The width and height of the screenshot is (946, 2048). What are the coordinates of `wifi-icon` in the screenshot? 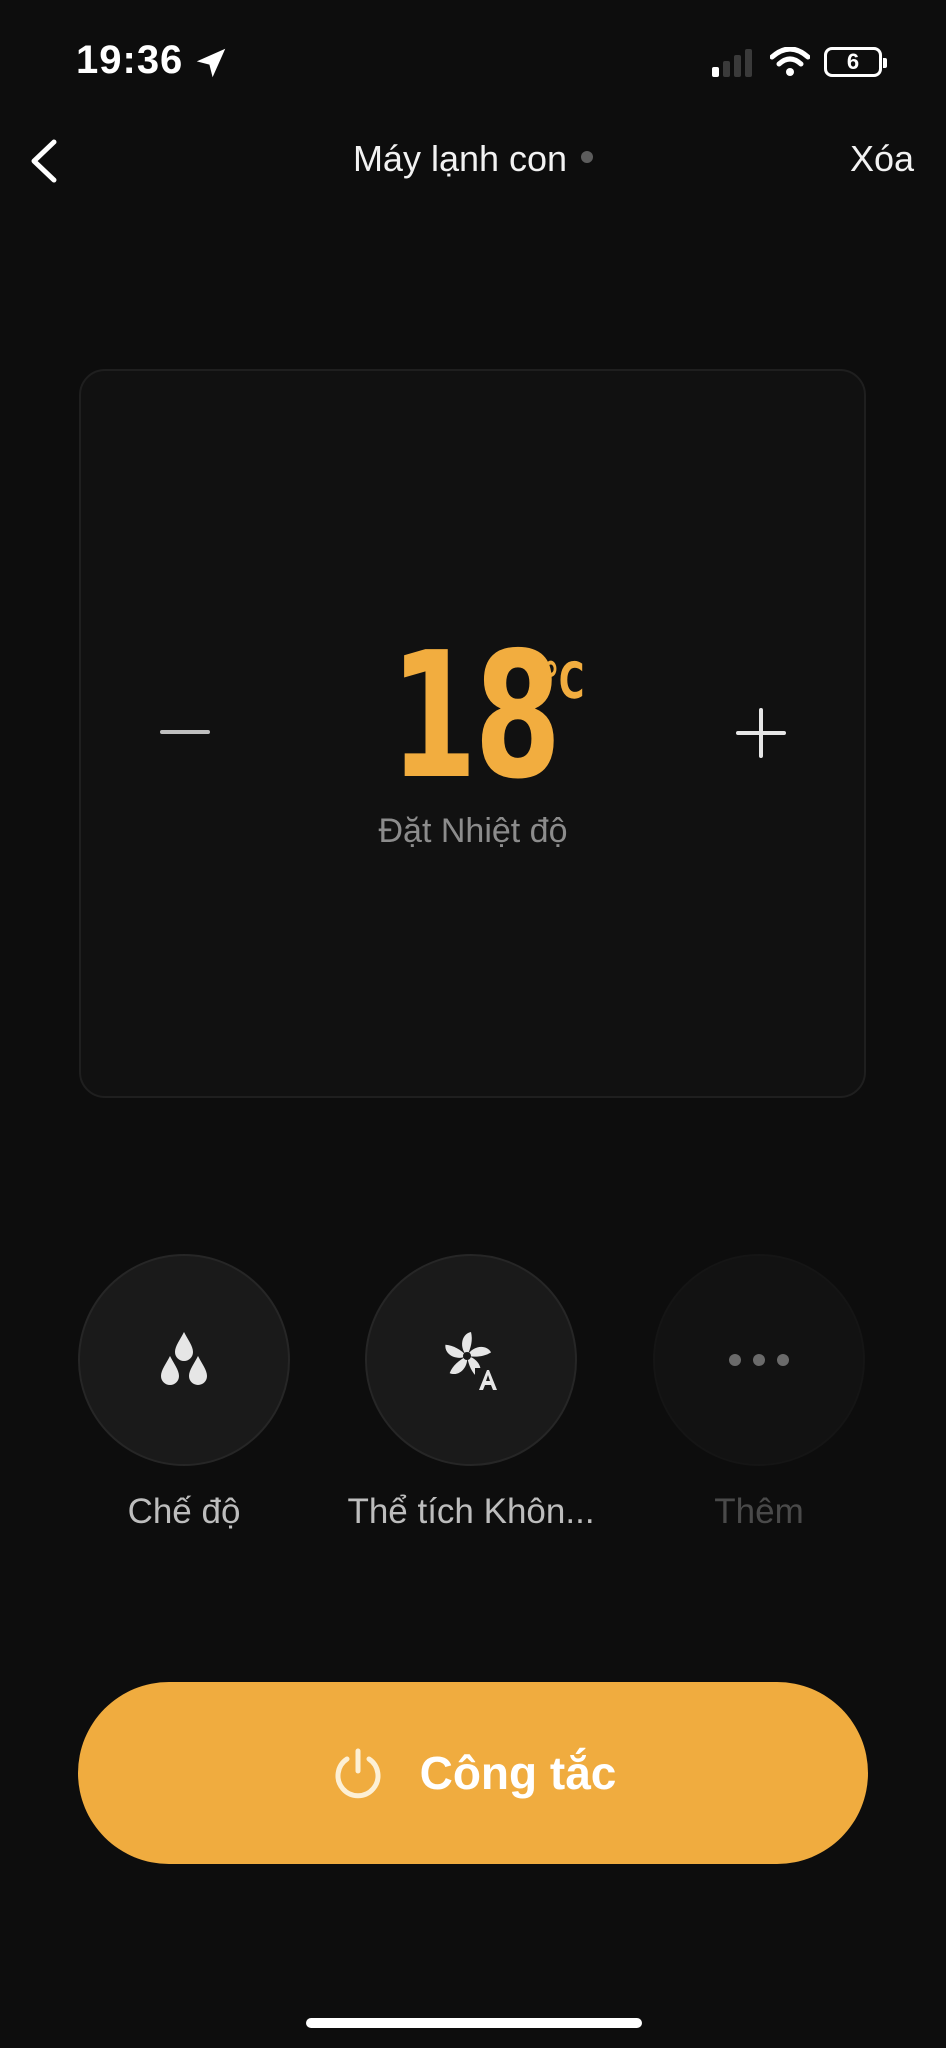 It's located at (790, 61).